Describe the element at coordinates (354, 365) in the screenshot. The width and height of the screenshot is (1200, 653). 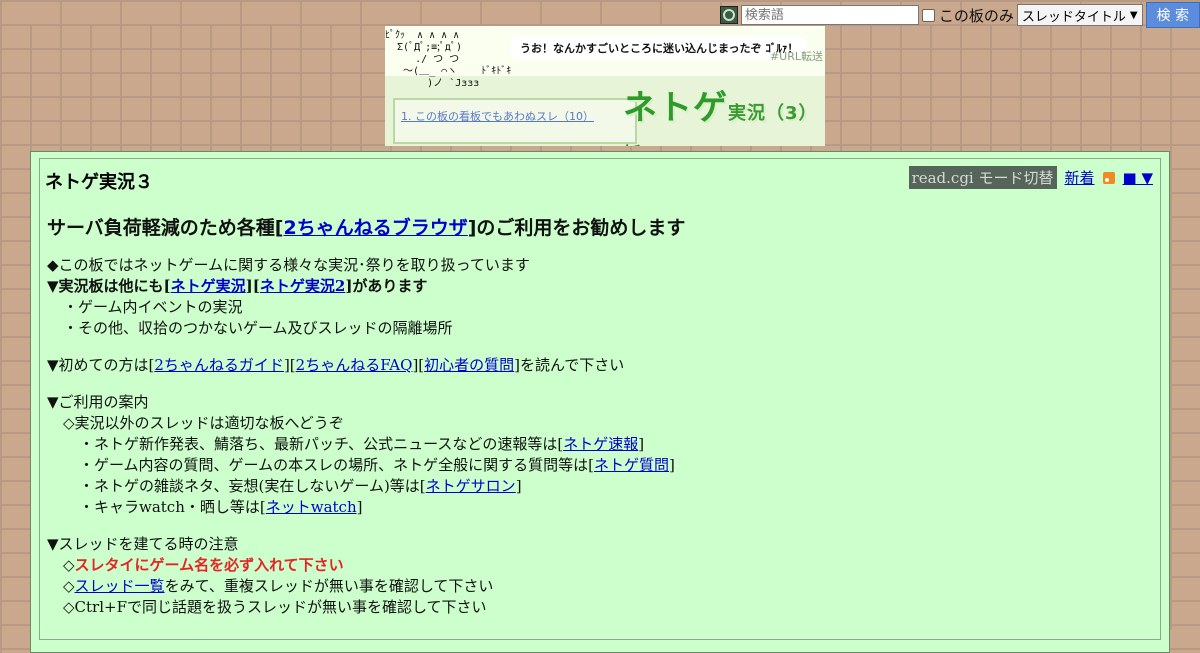
I see `faq-link: 2ちゃんねるFAQ` at that location.